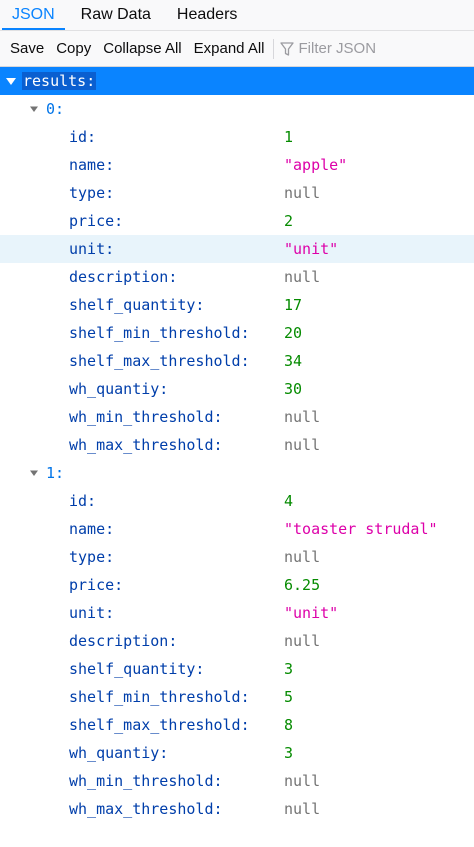 This screenshot has height=847, width=474. I want to click on tree-key-index: 0:, so click(55, 109).